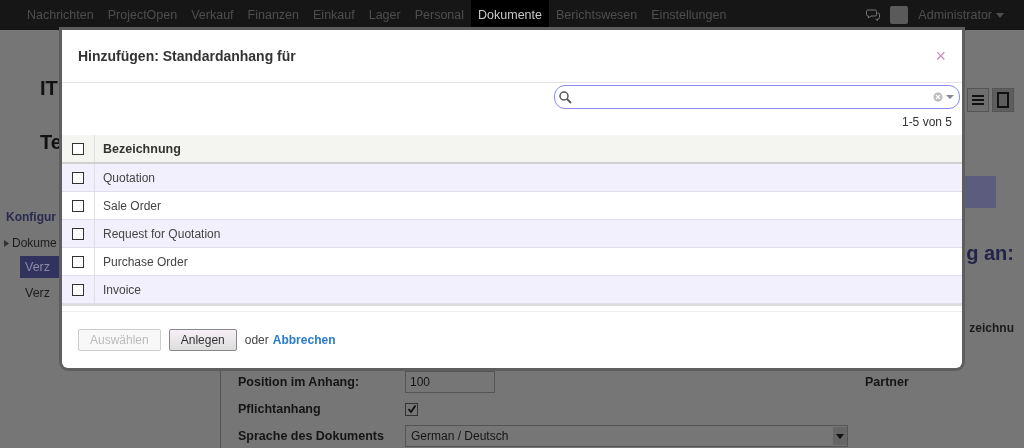 Image resolution: width=1024 pixels, height=448 pixels. I want to click on column-header: Bezeichnung, so click(138, 148).